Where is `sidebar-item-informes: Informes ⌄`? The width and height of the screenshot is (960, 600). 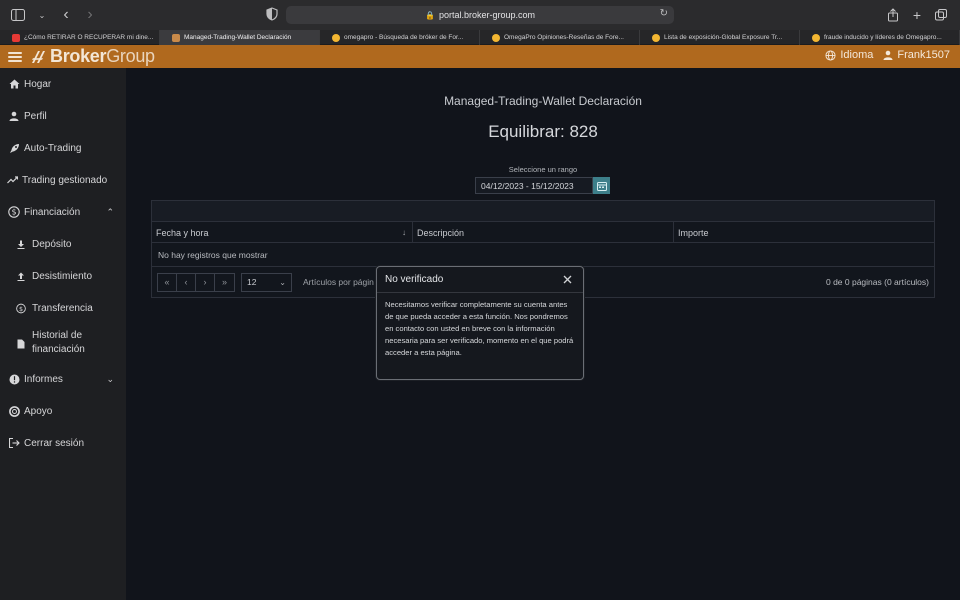 sidebar-item-informes: Informes ⌄ is located at coordinates (63, 379).